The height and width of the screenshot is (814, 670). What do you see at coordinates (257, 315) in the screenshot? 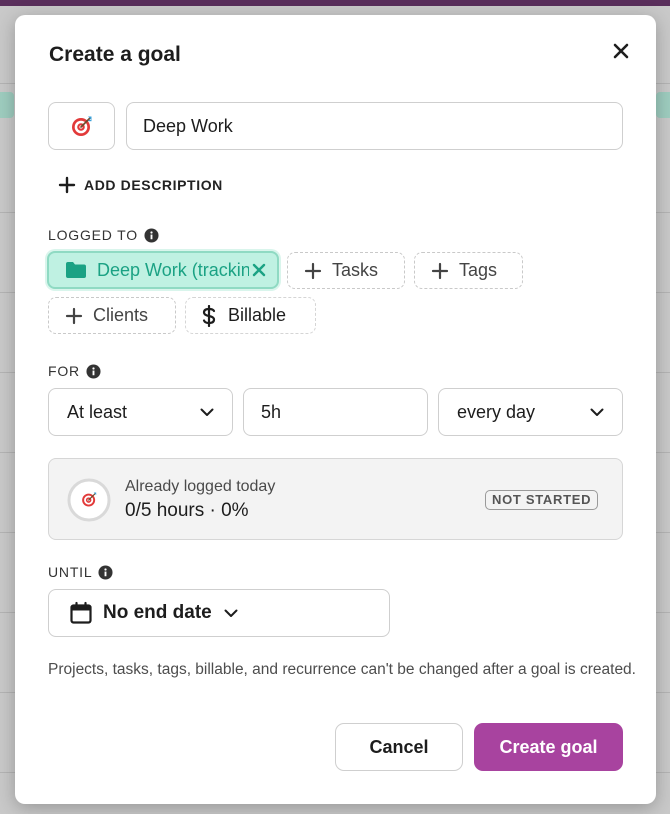
I see `billable-label: Billable` at bounding box center [257, 315].